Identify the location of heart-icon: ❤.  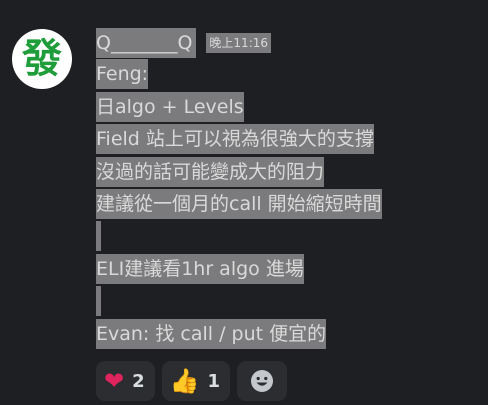
(114, 381).